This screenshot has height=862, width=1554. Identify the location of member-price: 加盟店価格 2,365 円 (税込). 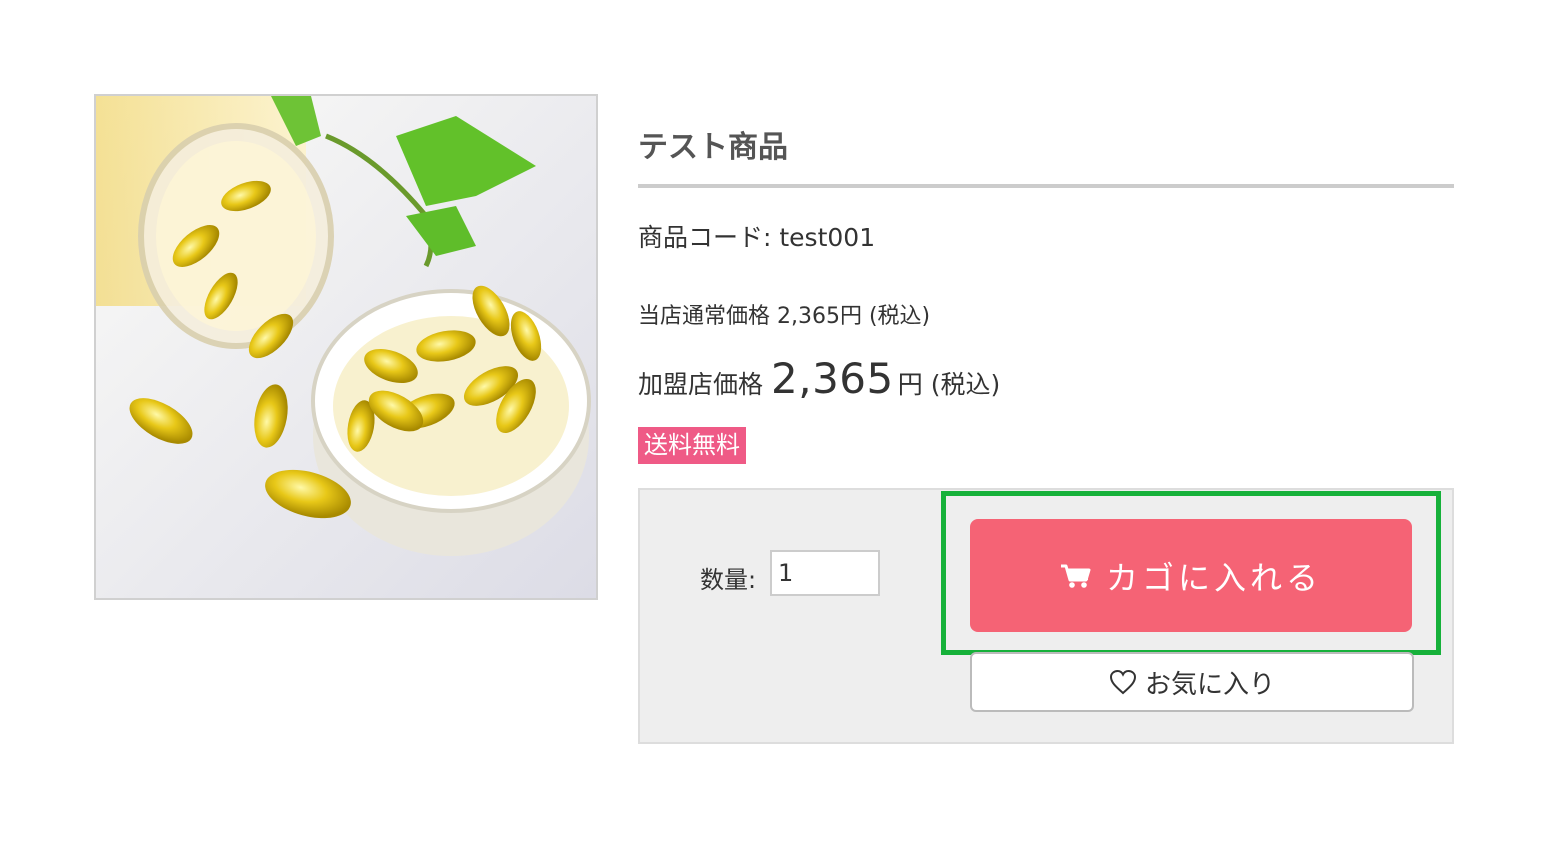
(819, 378).